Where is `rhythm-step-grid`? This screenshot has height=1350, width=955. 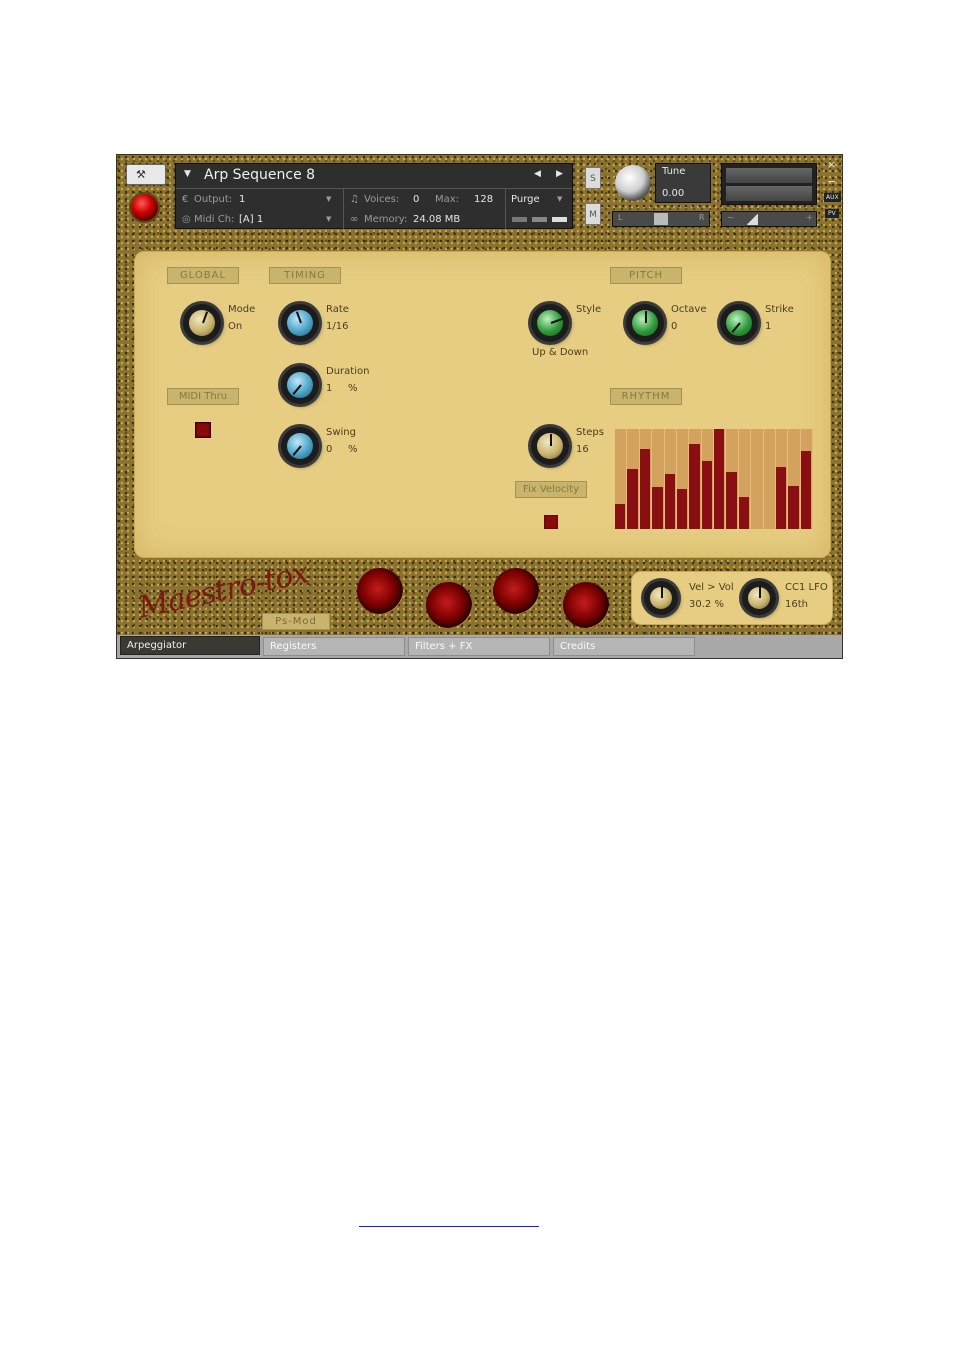 rhythm-step-grid is located at coordinates (714, 479).